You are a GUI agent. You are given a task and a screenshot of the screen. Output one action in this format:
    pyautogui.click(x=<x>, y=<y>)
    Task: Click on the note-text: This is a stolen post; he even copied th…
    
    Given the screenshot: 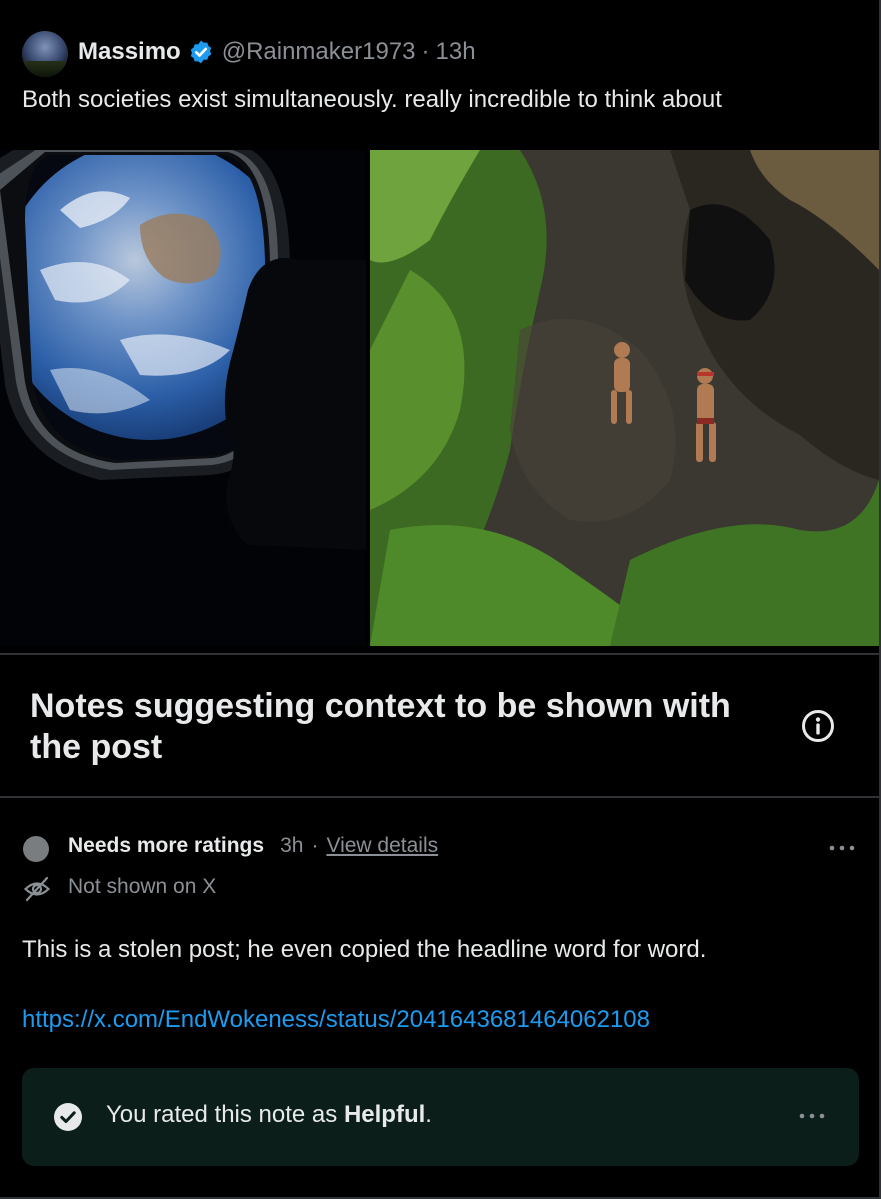 What is the action you would take?
    pyautogui.click(x=364, y=949)
    